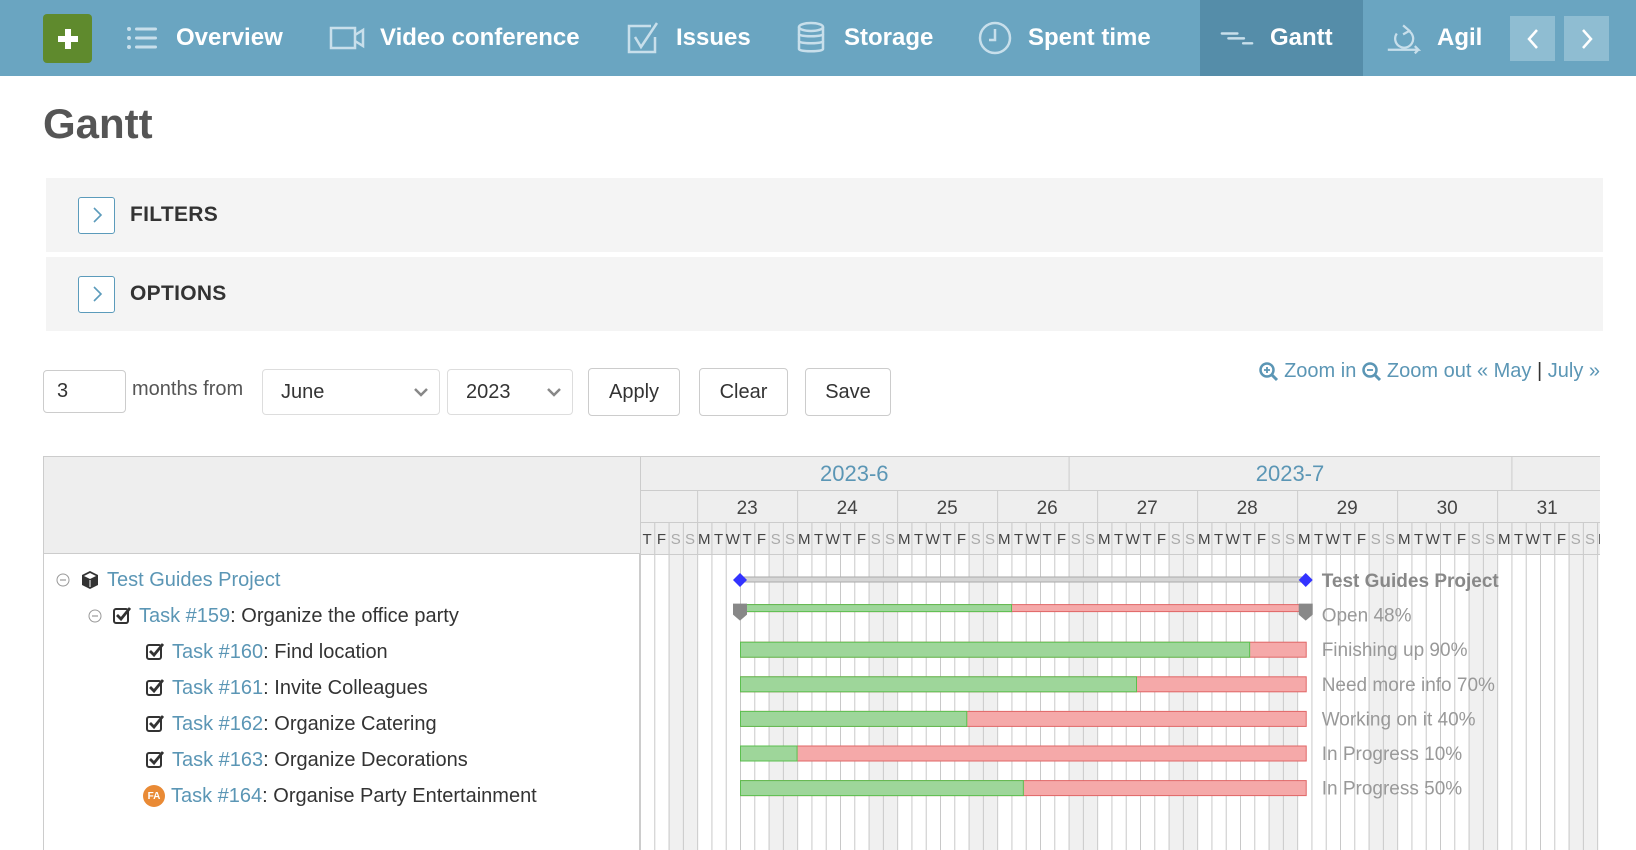 The height and width of the screenshot is (850, 1636). What do you see at coordinates (216, 796) in the screenshot?
I see `task-link: Task #164` at bounding box center [216, 796].